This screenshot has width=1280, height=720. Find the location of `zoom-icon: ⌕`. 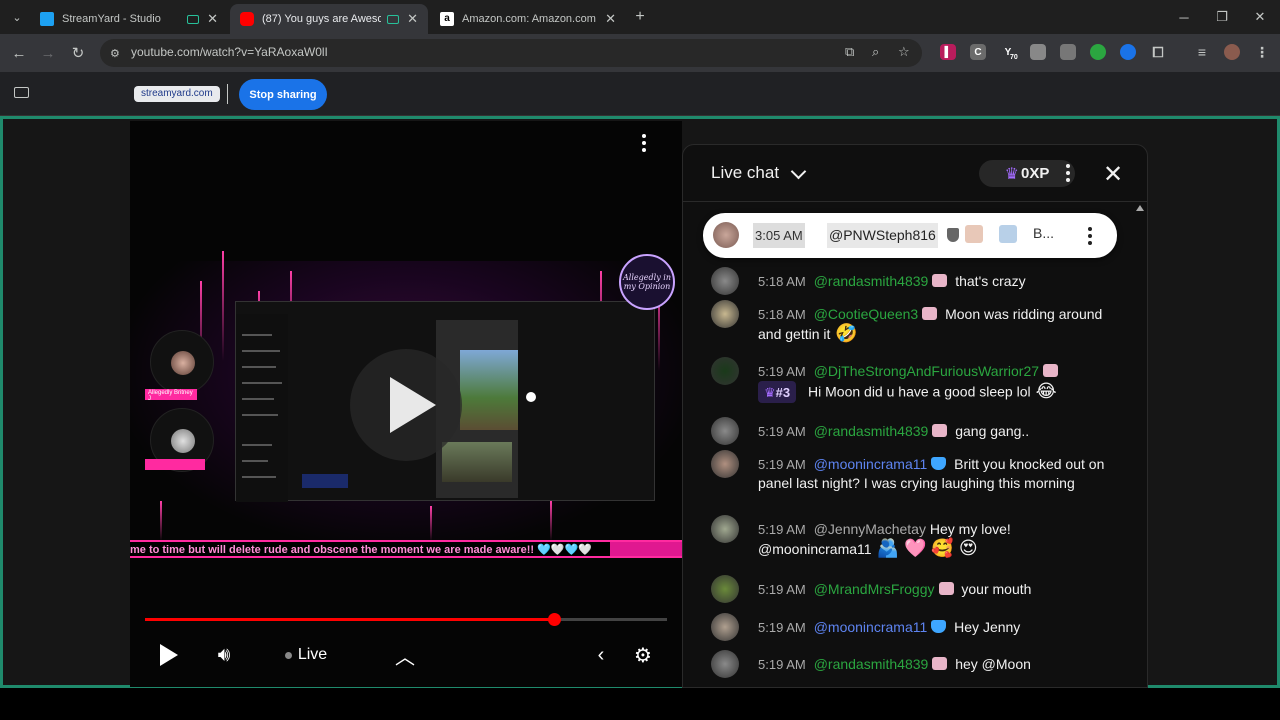

zoom-icon: ⌕ is located at coordinates (875, 52).